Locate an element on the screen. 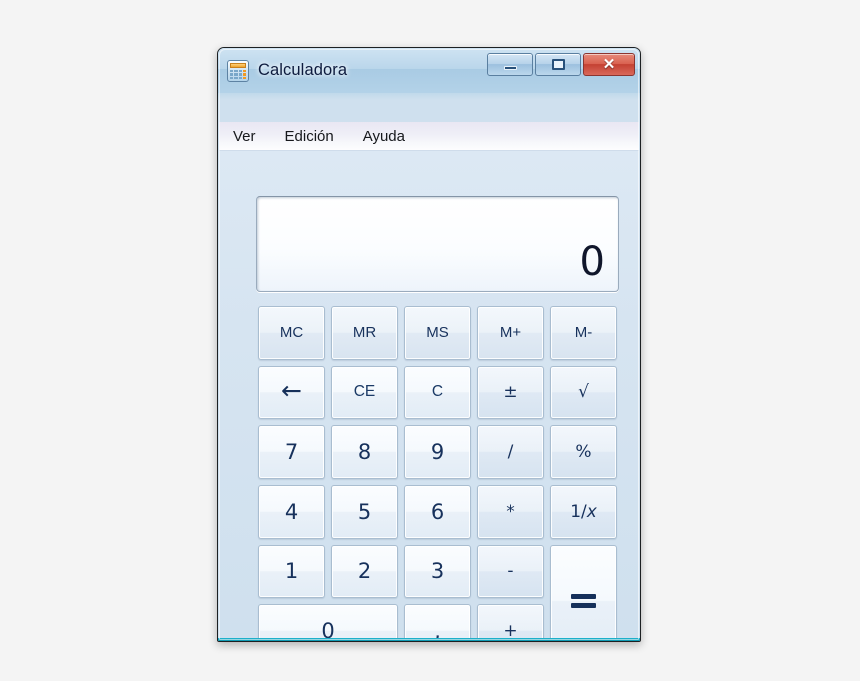  key-memory-recall: MR is located at coordinates (364, 333).